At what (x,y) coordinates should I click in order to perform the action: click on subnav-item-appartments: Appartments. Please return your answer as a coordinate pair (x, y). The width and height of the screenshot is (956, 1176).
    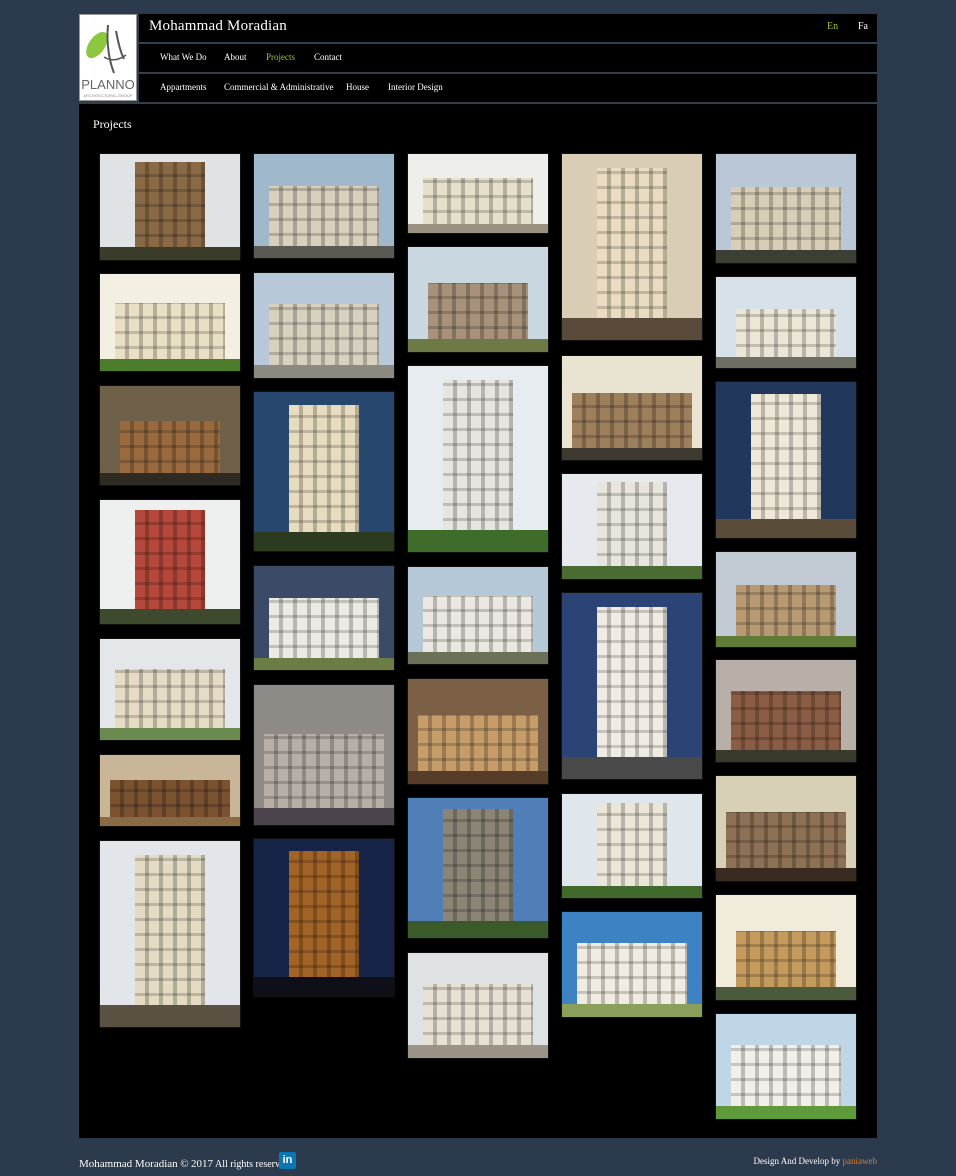
    Looking at the image, I should click on (183, 87).